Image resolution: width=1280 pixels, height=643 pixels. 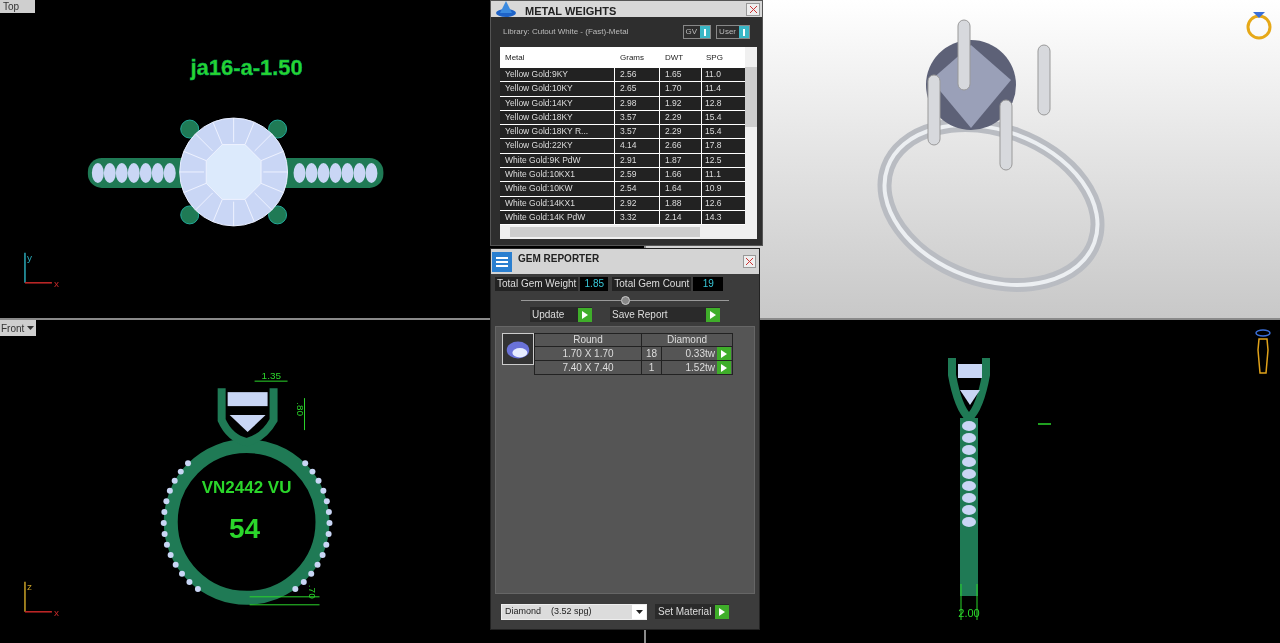 What do you see at coordinates (502, 261) in the screenshot?
I see `report-icon` at bounding box center [502, 261].